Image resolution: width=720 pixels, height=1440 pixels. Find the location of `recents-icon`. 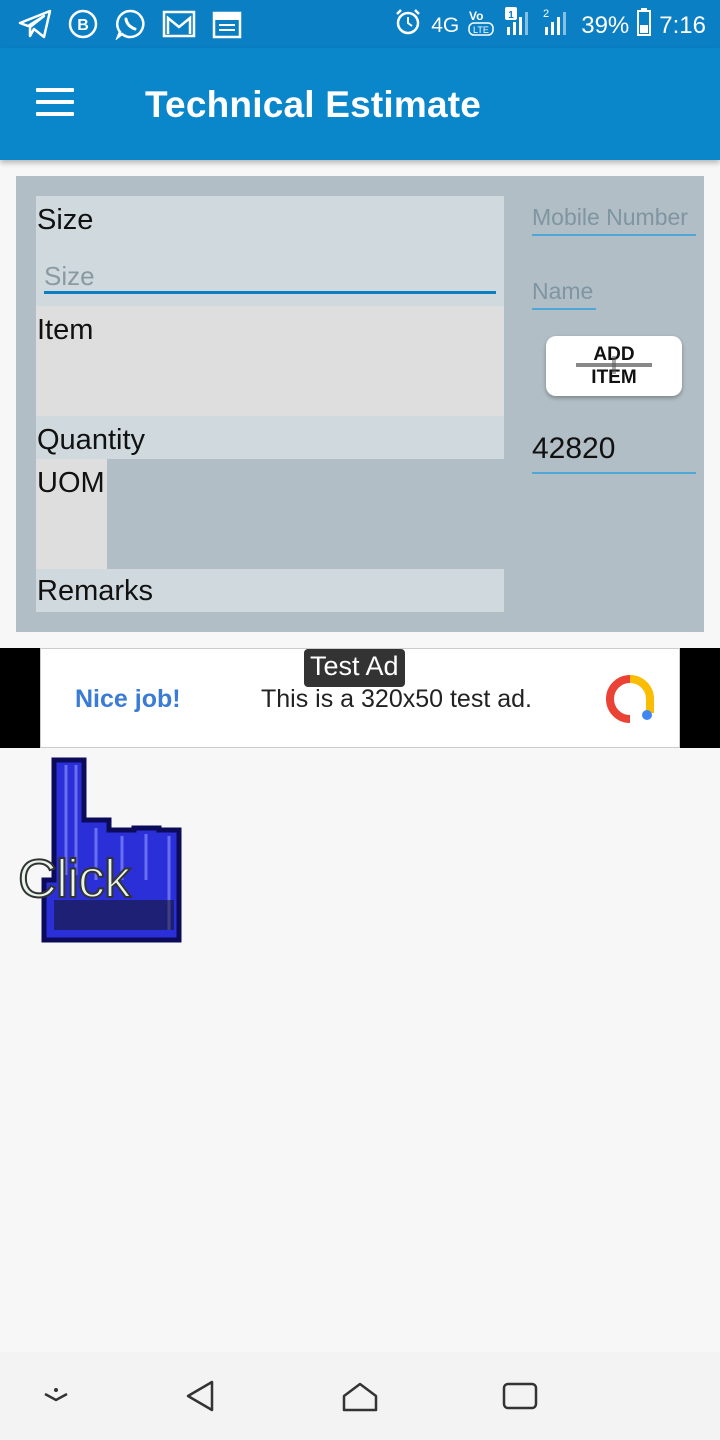

recents-icon is located at coordinates (520, 1396).